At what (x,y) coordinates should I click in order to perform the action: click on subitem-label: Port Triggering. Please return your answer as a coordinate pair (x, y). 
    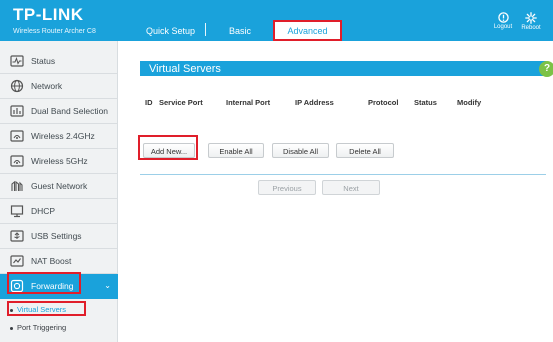
    Looking at the image, I should click on (42, 327).